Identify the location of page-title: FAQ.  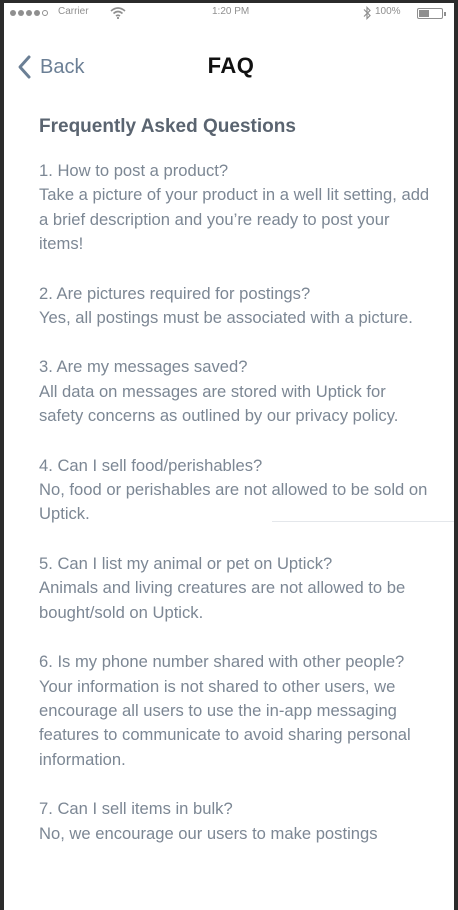
(231, 65).